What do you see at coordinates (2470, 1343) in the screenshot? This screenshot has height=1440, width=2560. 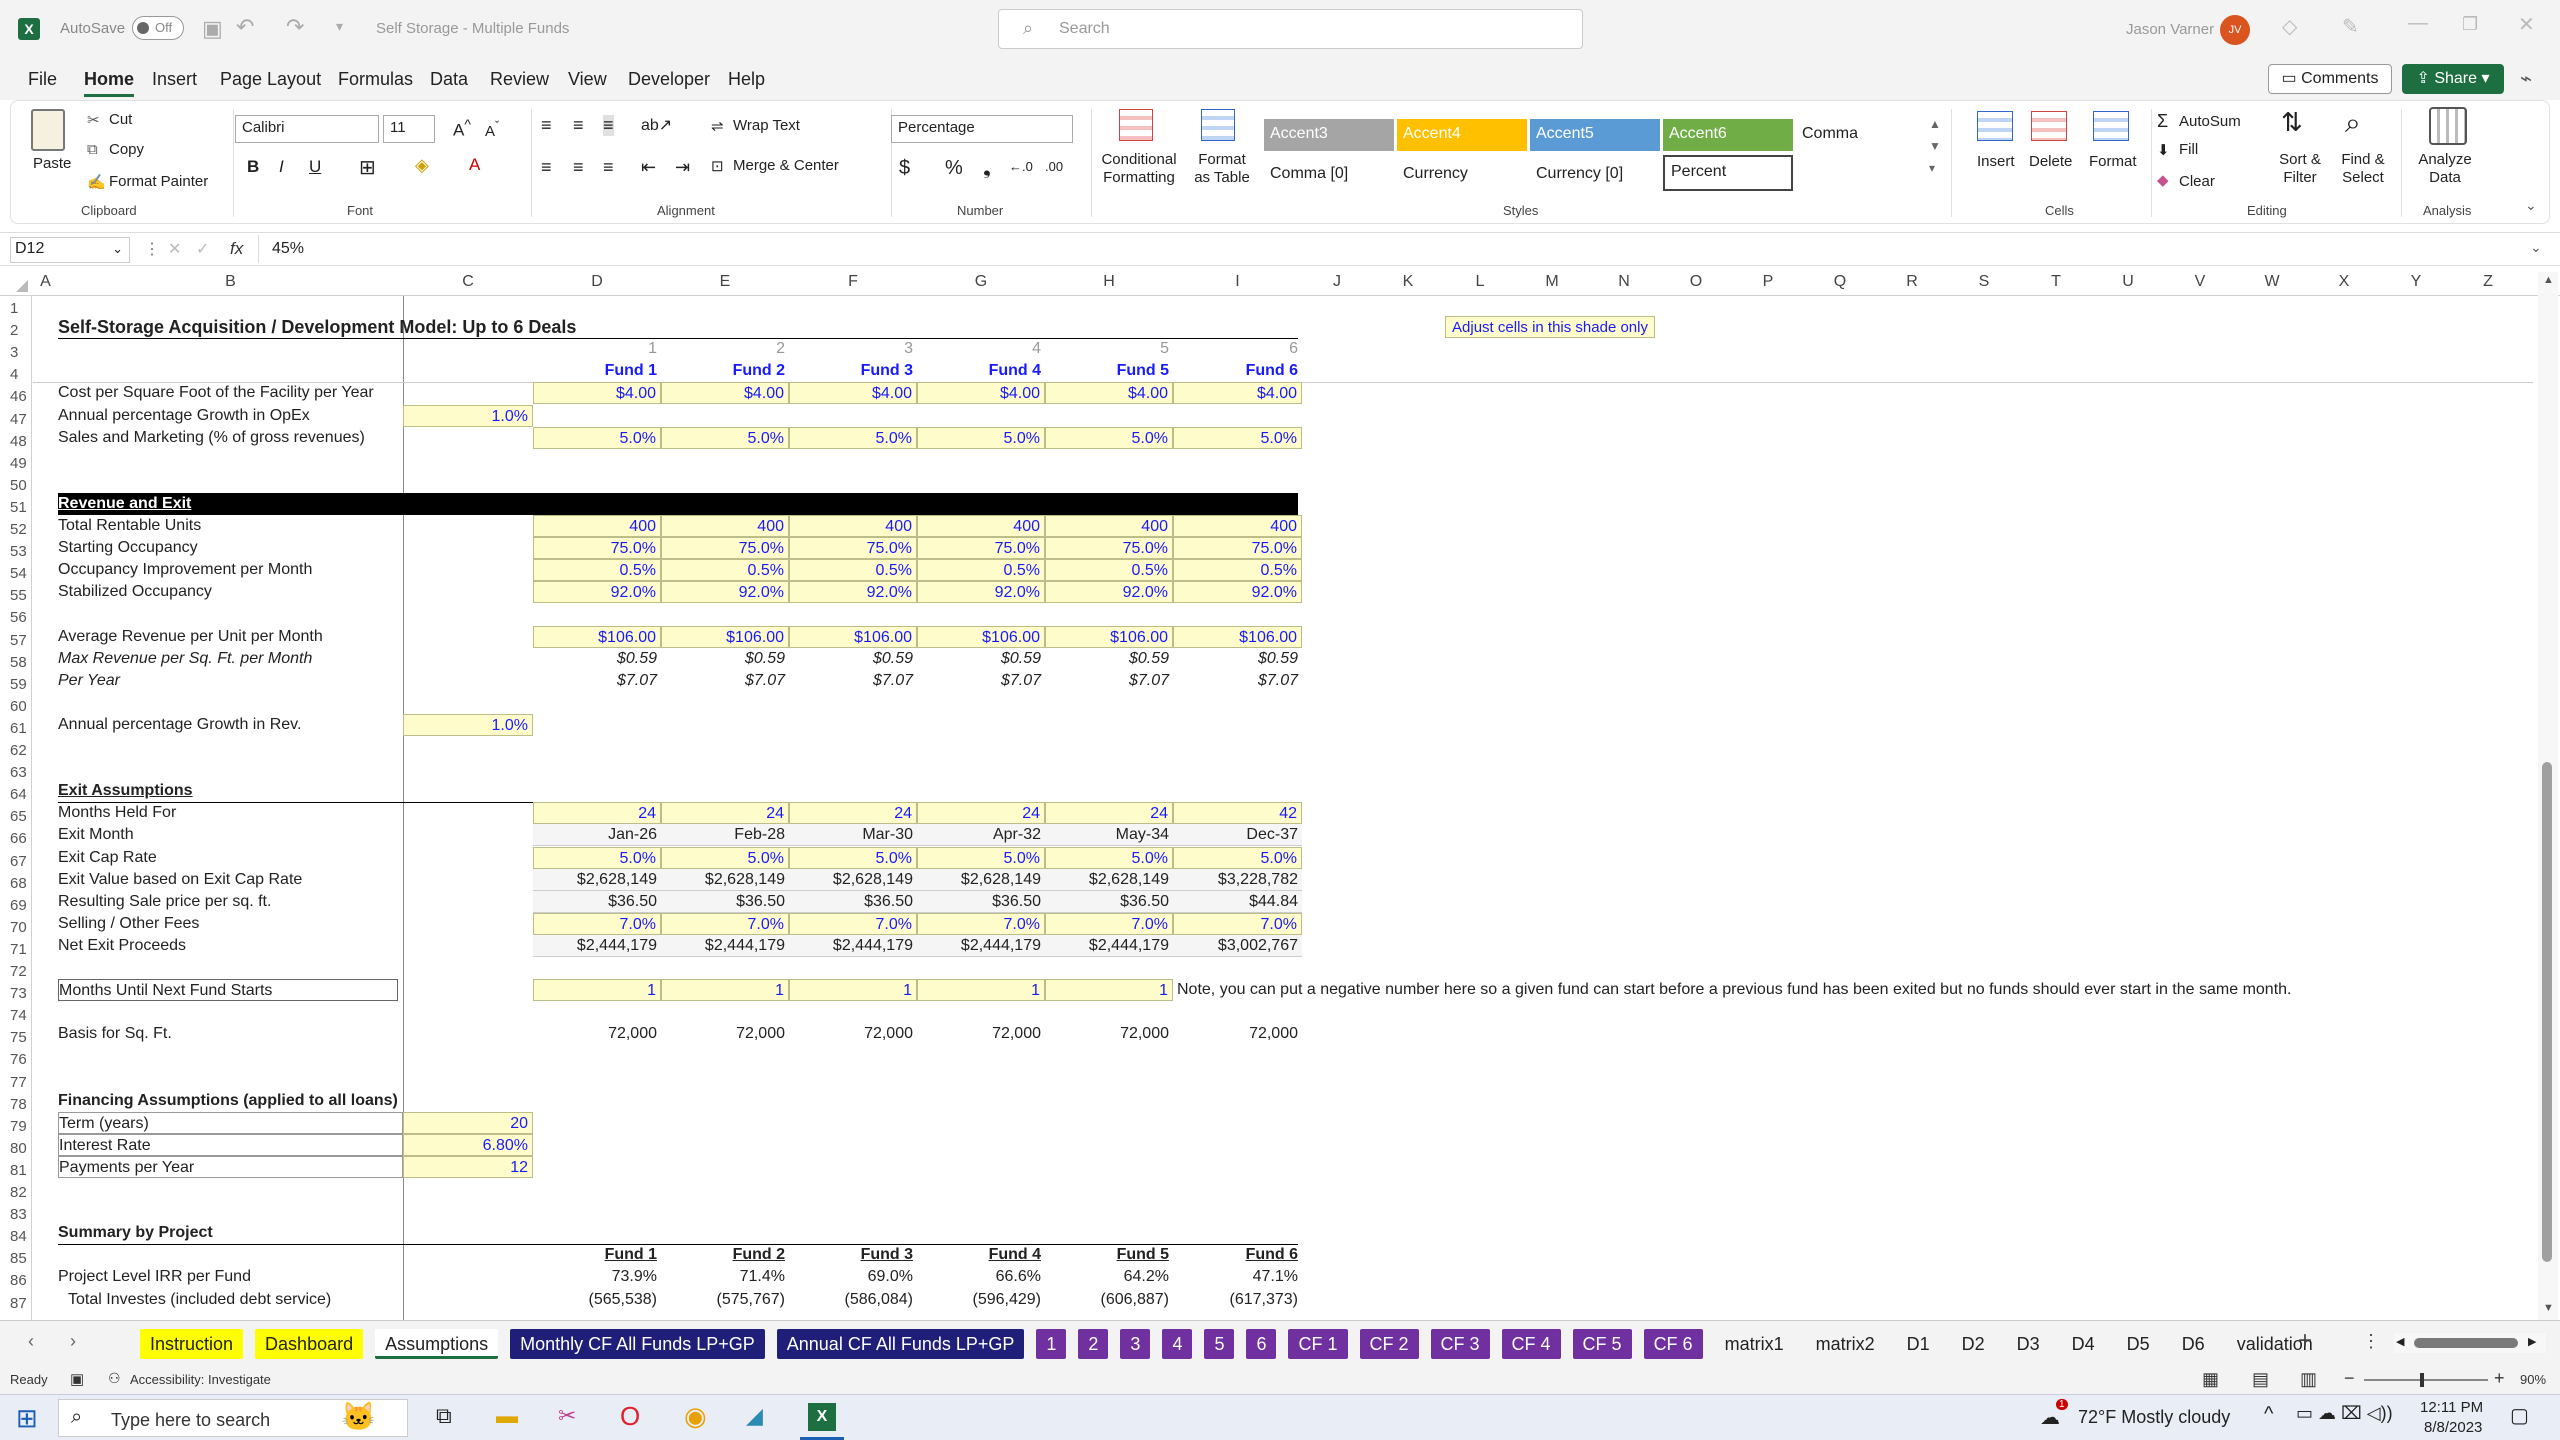 I see `horizontal-scrollbar: ◀ ▶` at bounding box center [2470, 1343].